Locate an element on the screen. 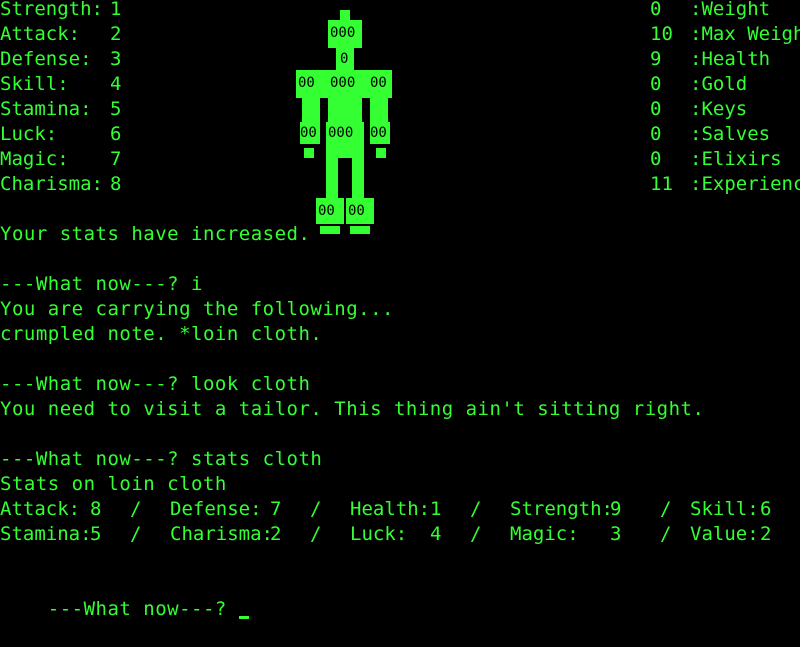 This screenshot has width=800, height=647. item-stat-value: 8 is located at coordinates (96, 509).